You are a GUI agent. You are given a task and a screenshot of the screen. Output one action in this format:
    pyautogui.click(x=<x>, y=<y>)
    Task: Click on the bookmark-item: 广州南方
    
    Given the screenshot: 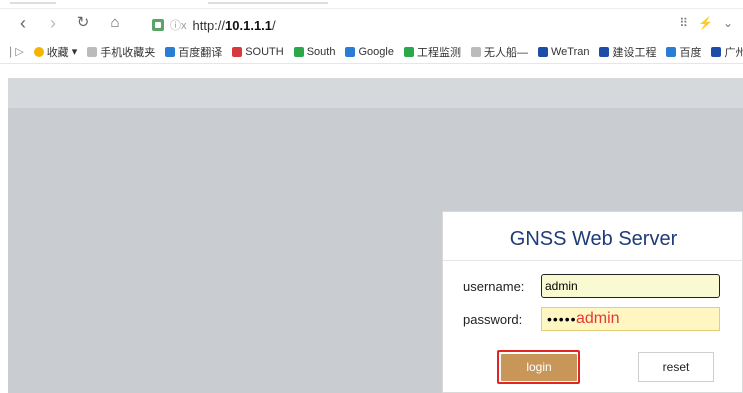 What is the action you would take?
    pyautogui.click(x=727, y=52)
    